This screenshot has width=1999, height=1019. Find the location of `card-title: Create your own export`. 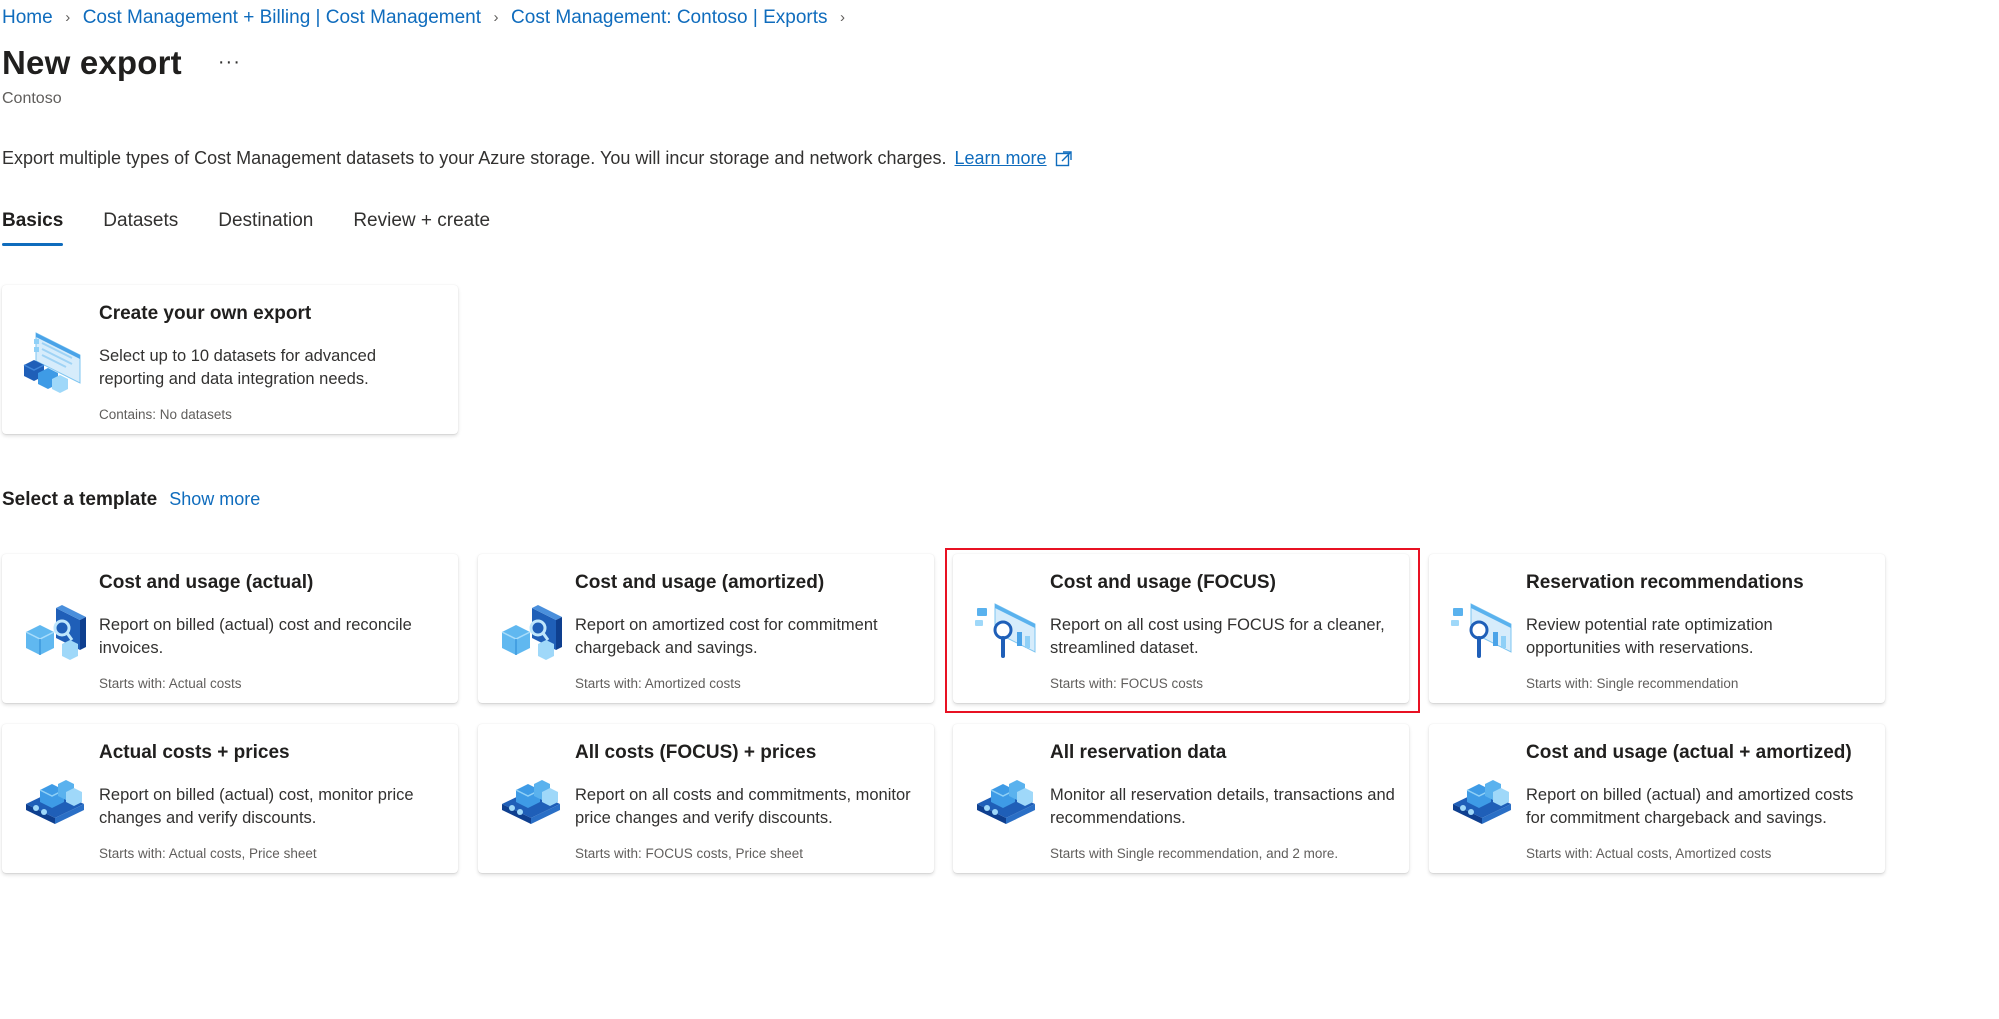

card-title: Create your own export is located at coordinates (205, 313).